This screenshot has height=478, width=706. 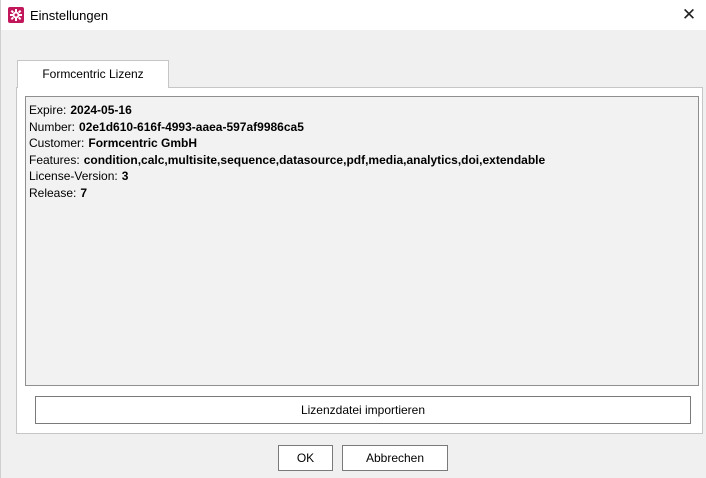 What do you see at coordinates (84, 192) in the screenshot?
I see `license-value: 7` at bounding box center [84, 192].